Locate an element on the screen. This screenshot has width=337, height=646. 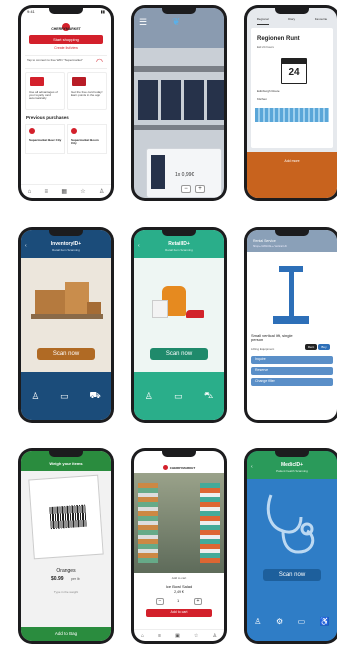
store-name: Supermarket Beer City is located at coordinates (45, 140).